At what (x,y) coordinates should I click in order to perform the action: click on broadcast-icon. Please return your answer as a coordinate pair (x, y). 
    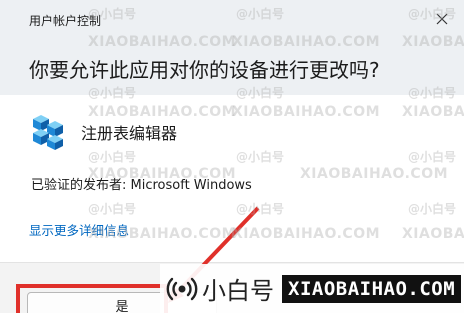
    Looking at the image, I should click on (182, 288).